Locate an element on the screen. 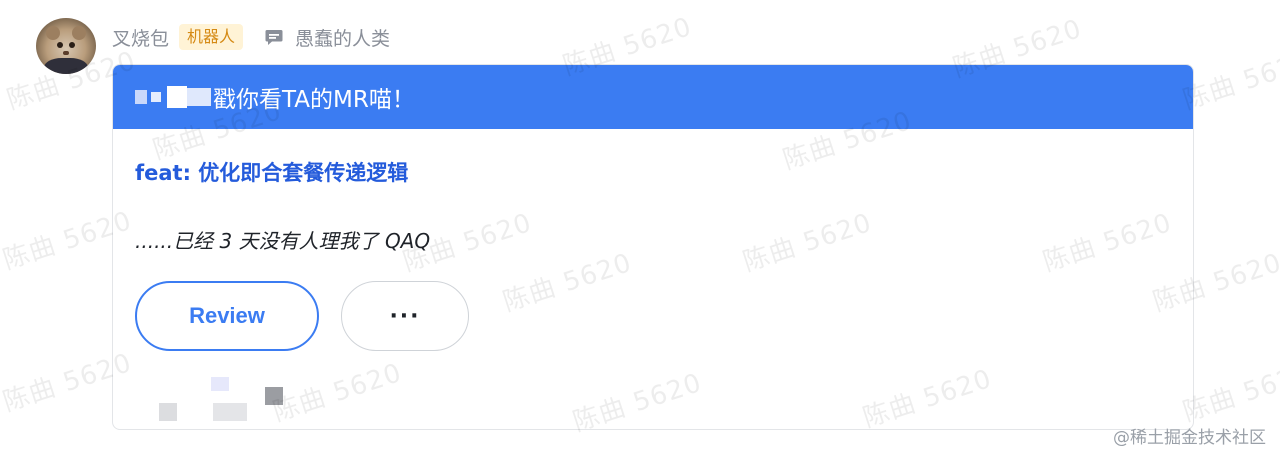 Image resolution: width=1280 pixels, height=460 pixels. review-button: Review is located at coordinates (227, 316).